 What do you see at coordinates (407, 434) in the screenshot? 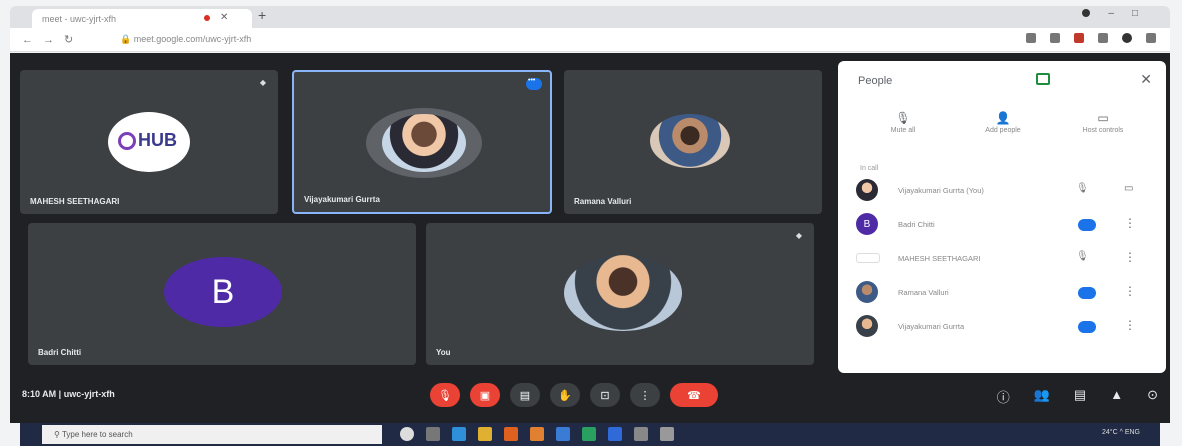
I see `cortana-icon` at bounding box center [407, 434].